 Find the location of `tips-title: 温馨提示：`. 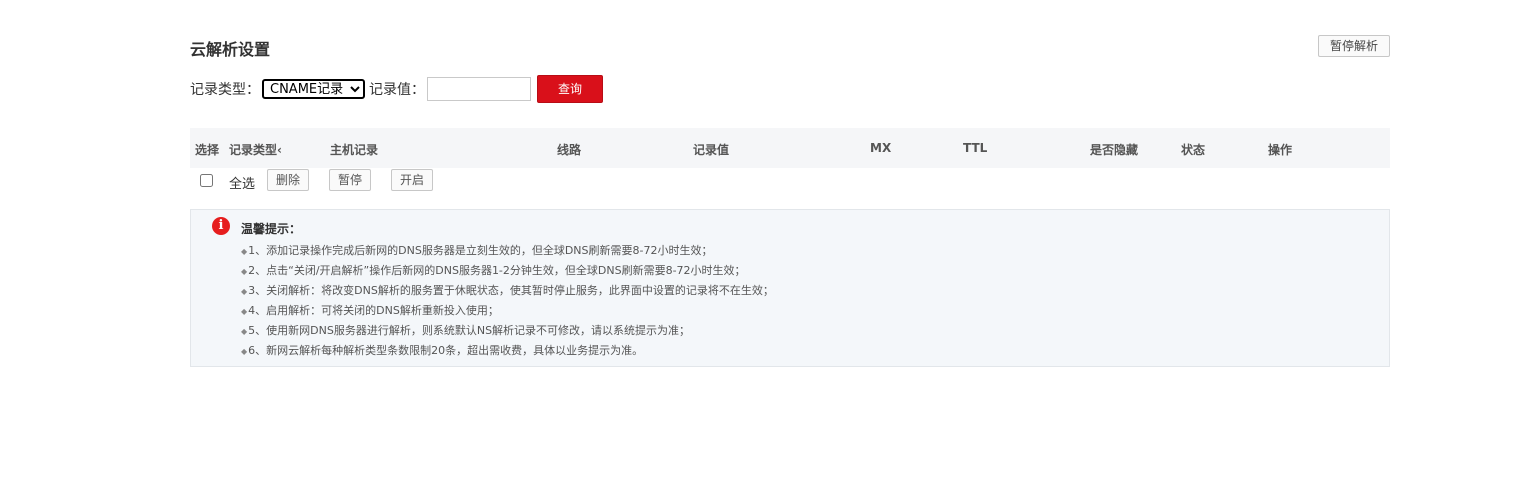

tips-title: 温馨提示： is located at coordinates (271, 229).